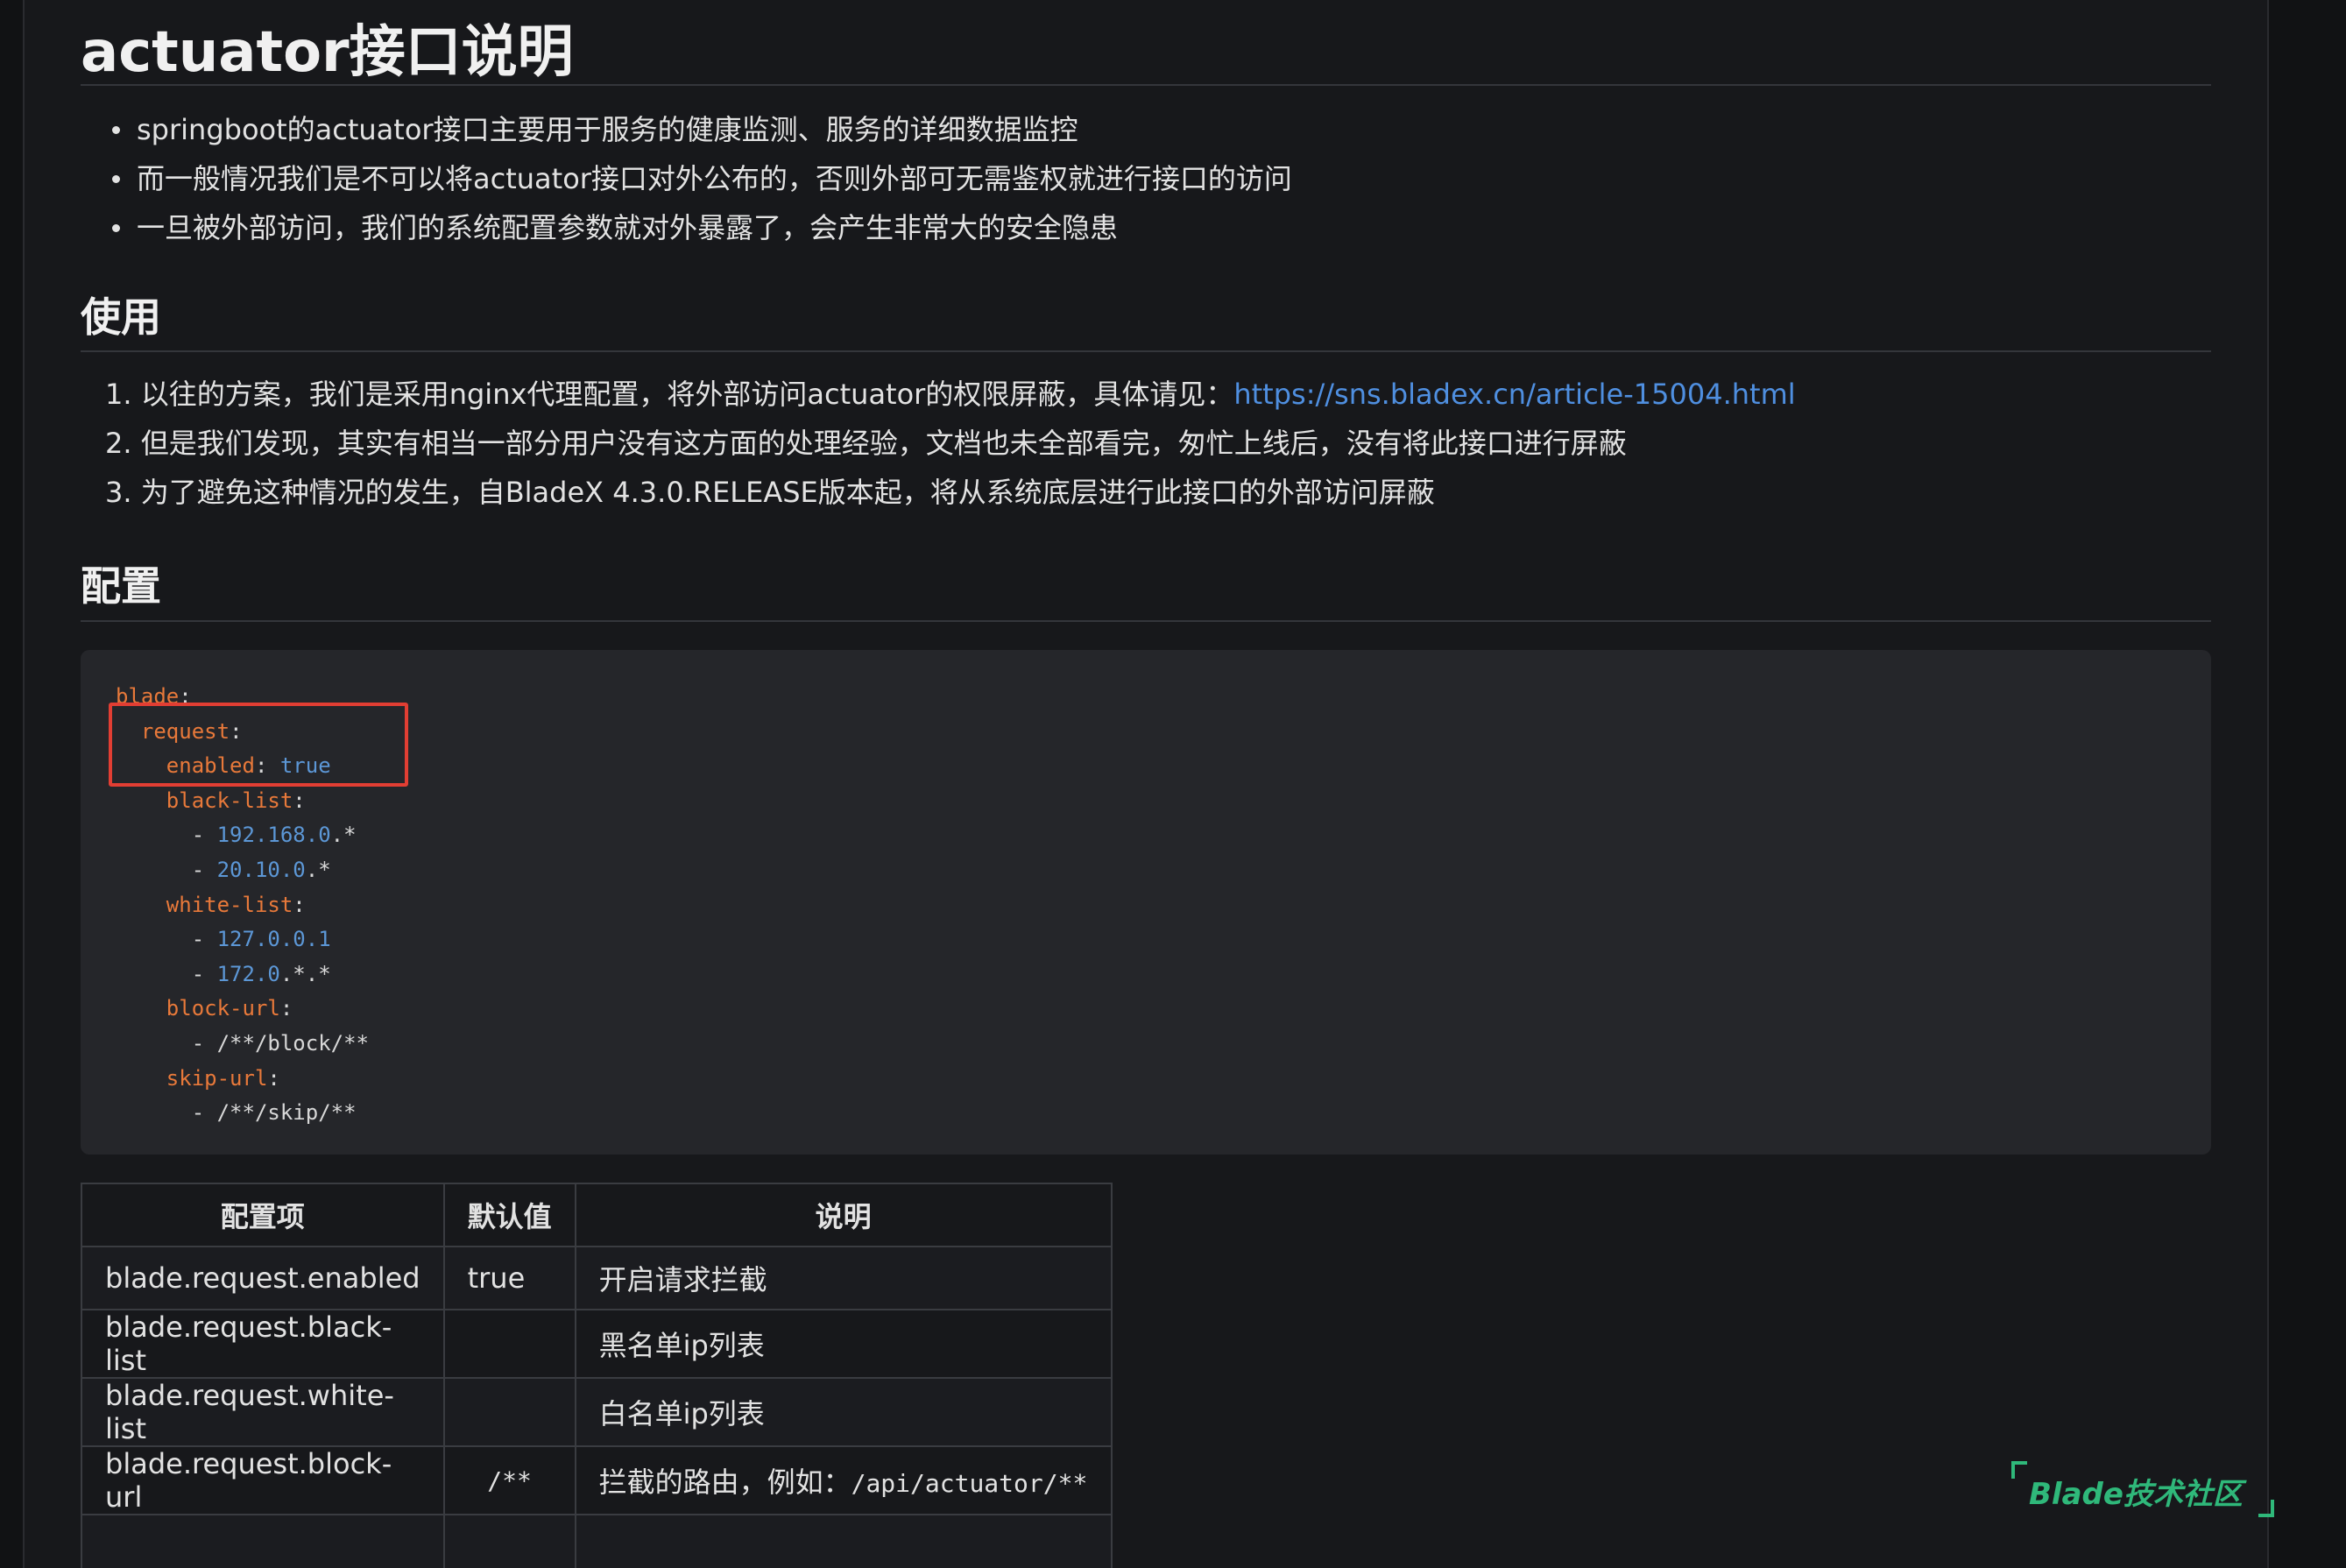  I want to click on yaml-key: black-list, so click(230, 800).